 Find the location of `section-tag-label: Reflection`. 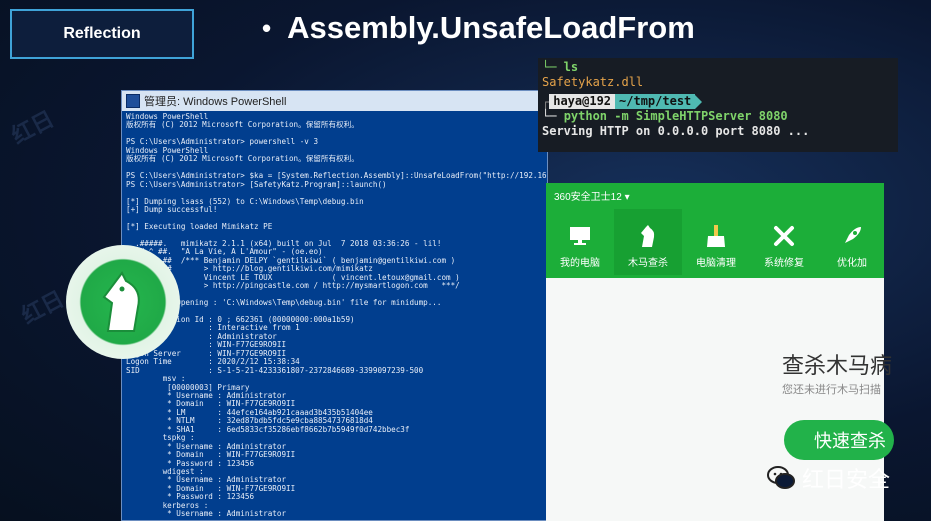

section-tag-label: Reflection is located at coordinates (102, 33).